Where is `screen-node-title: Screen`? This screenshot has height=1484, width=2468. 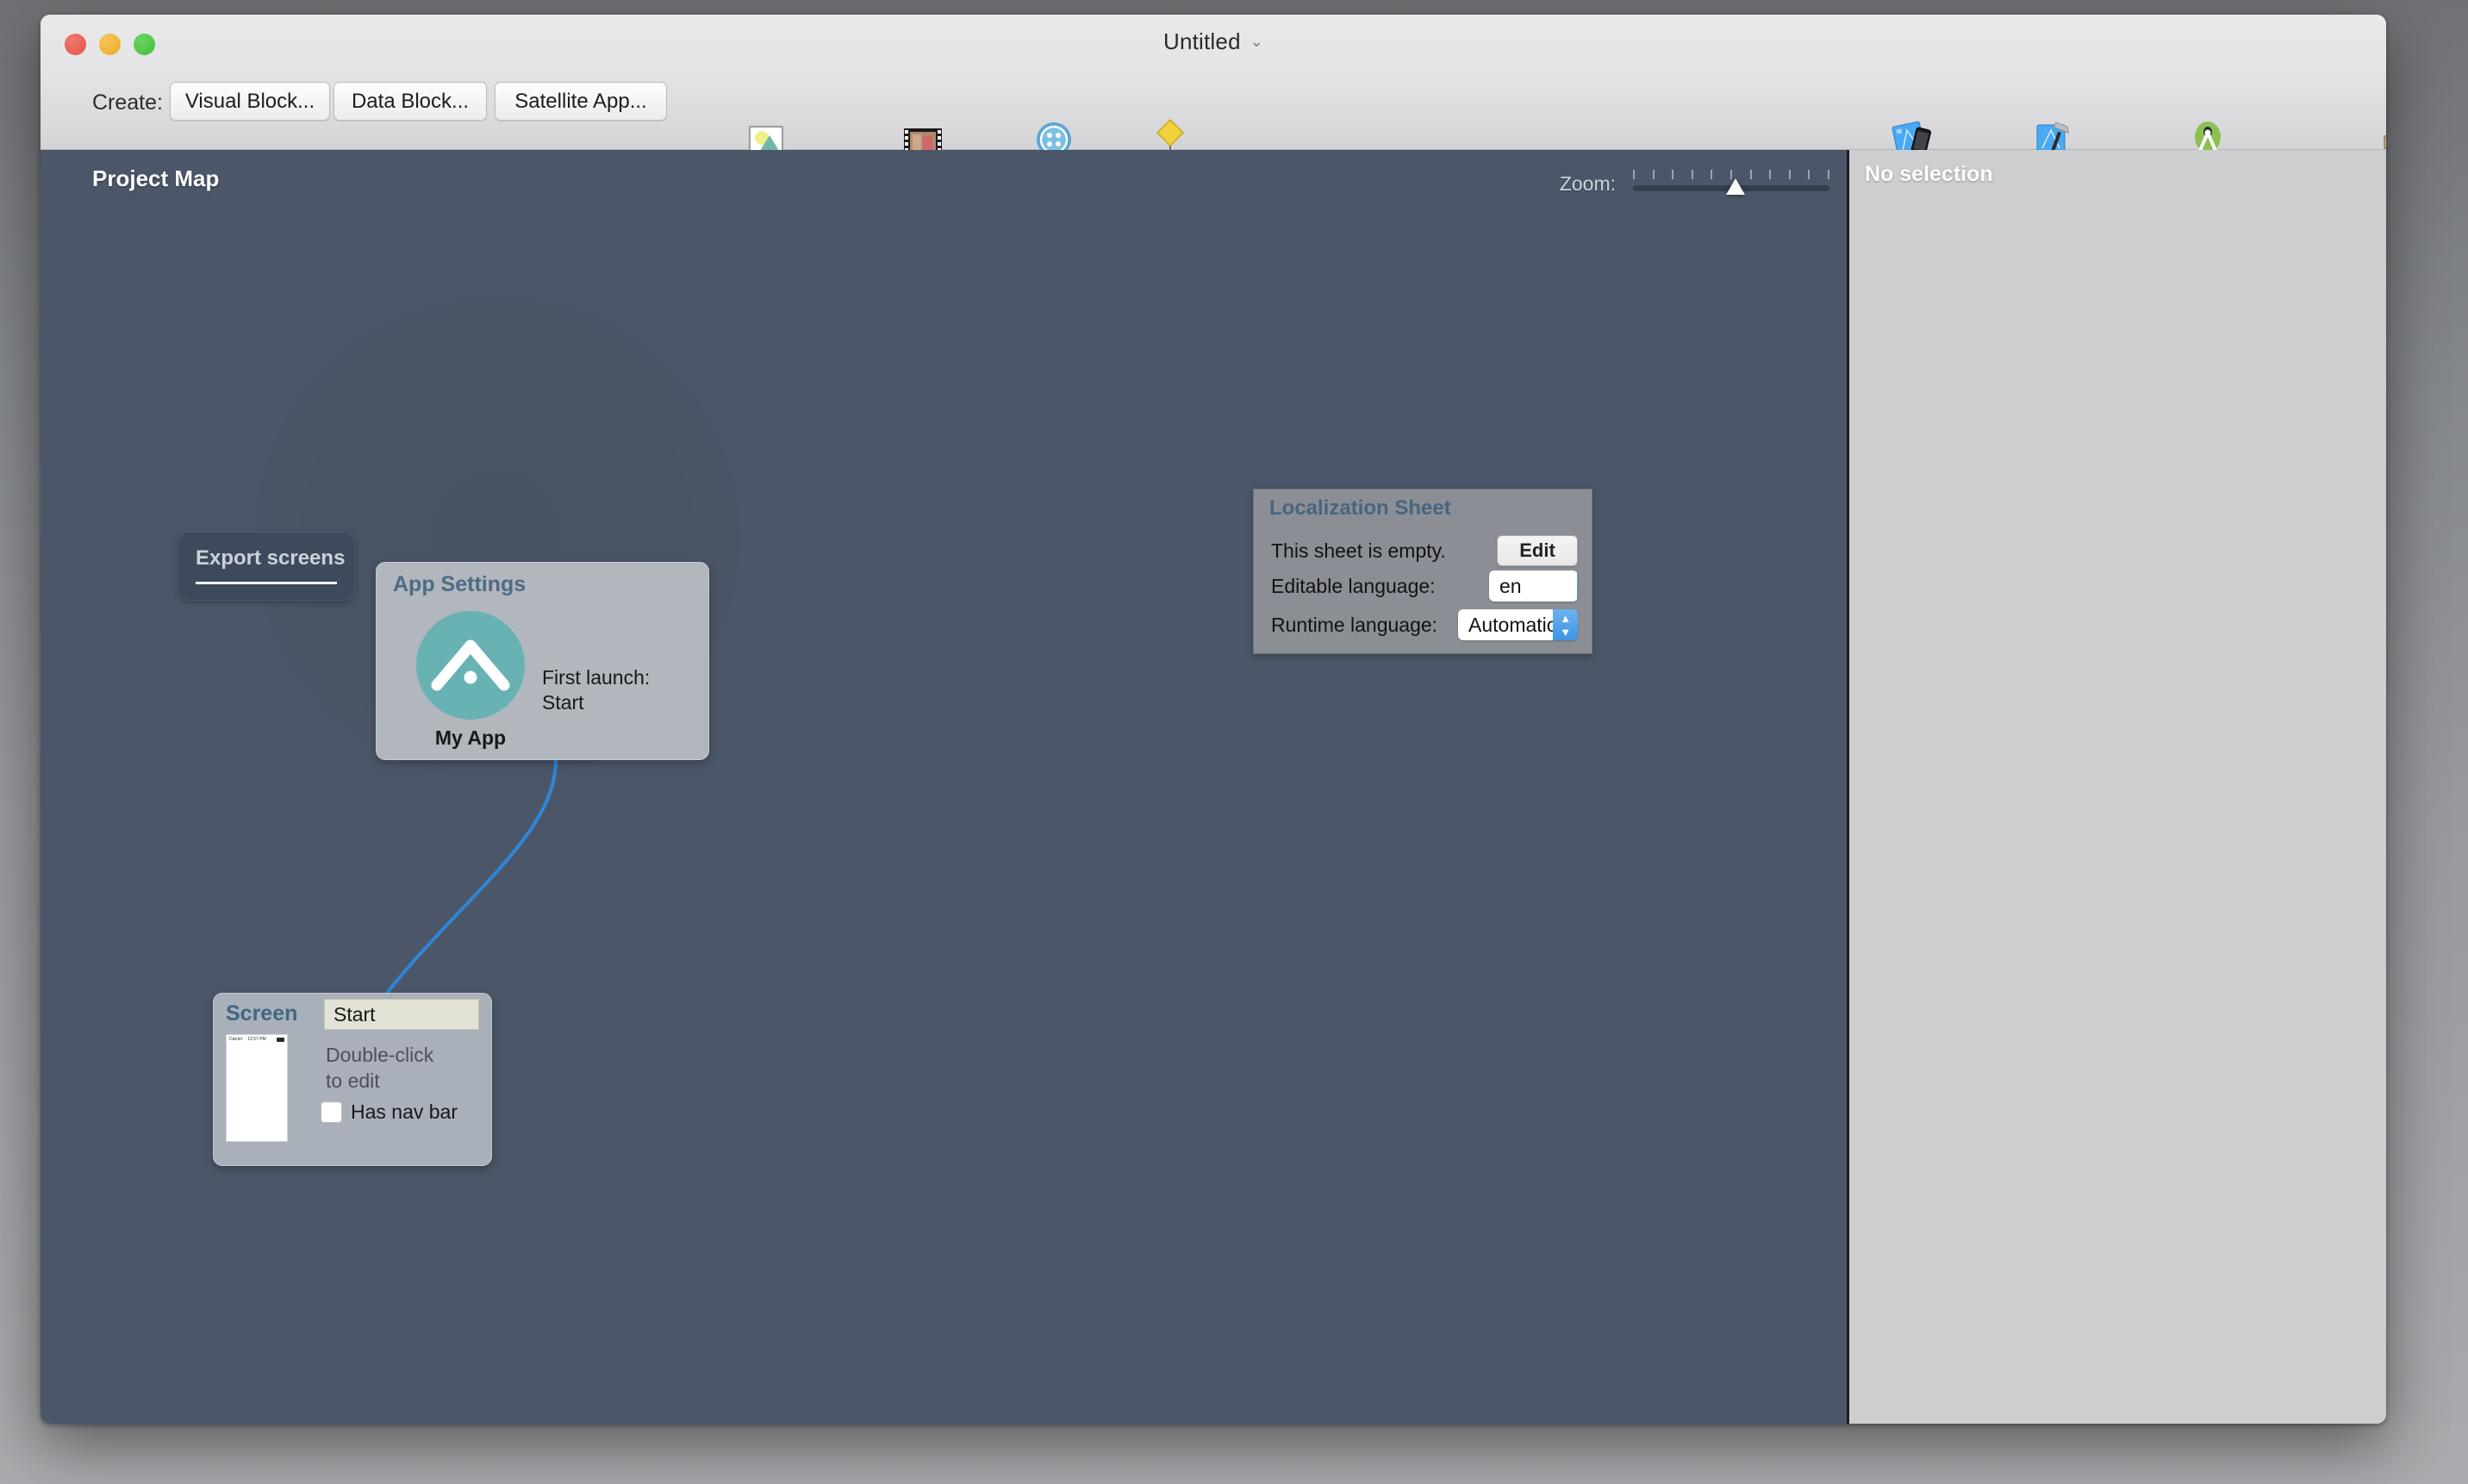 screen-node-title: Screen is located at coordinates (262, 1014).